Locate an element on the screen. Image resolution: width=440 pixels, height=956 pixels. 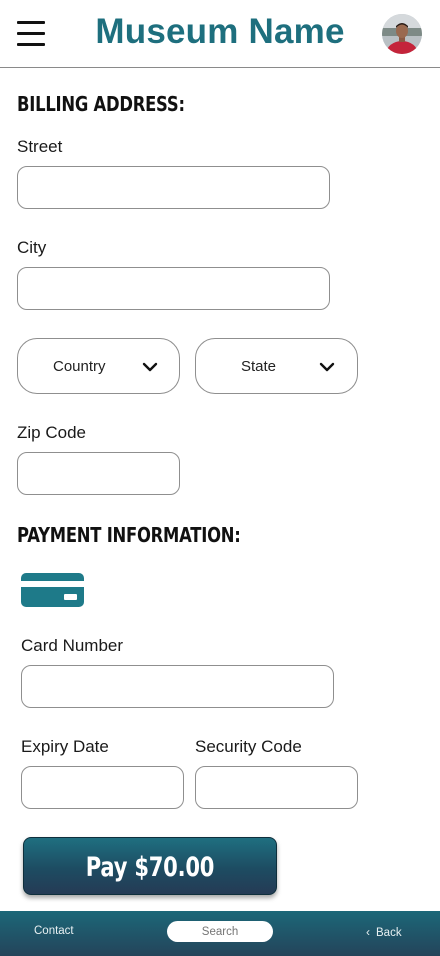
back-link: ‹ Back is located at coordinates (384, 932).